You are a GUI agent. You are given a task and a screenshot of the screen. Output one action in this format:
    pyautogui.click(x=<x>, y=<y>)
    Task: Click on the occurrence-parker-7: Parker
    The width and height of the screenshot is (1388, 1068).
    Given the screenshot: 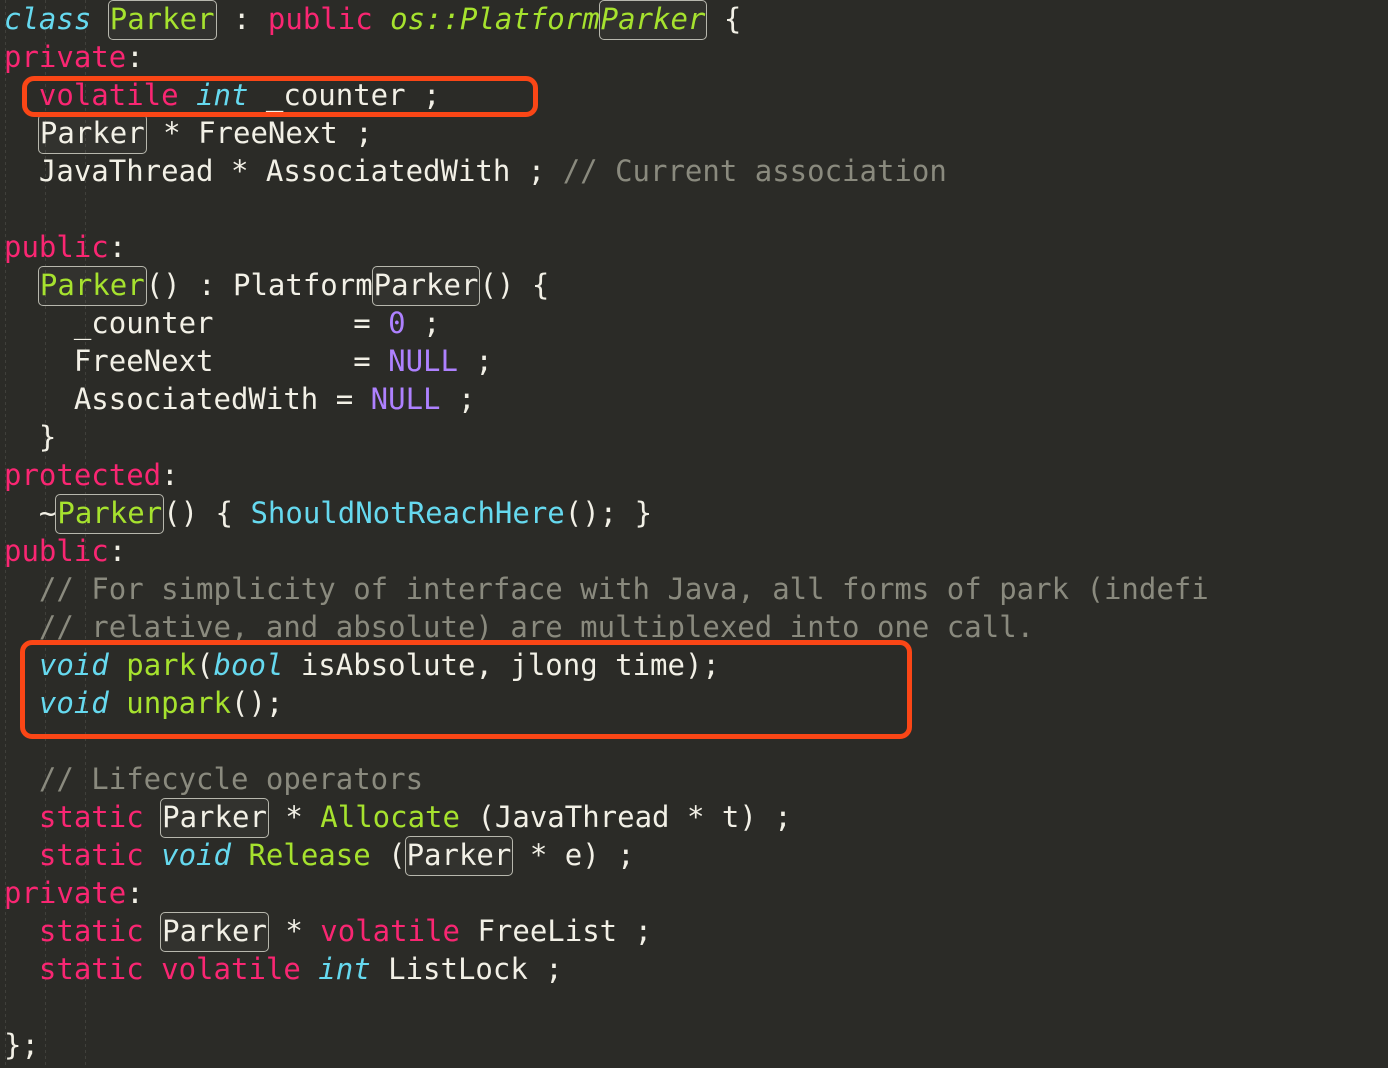 What is the action you would take?
    pyautogui.click(x=214, y=818)
    